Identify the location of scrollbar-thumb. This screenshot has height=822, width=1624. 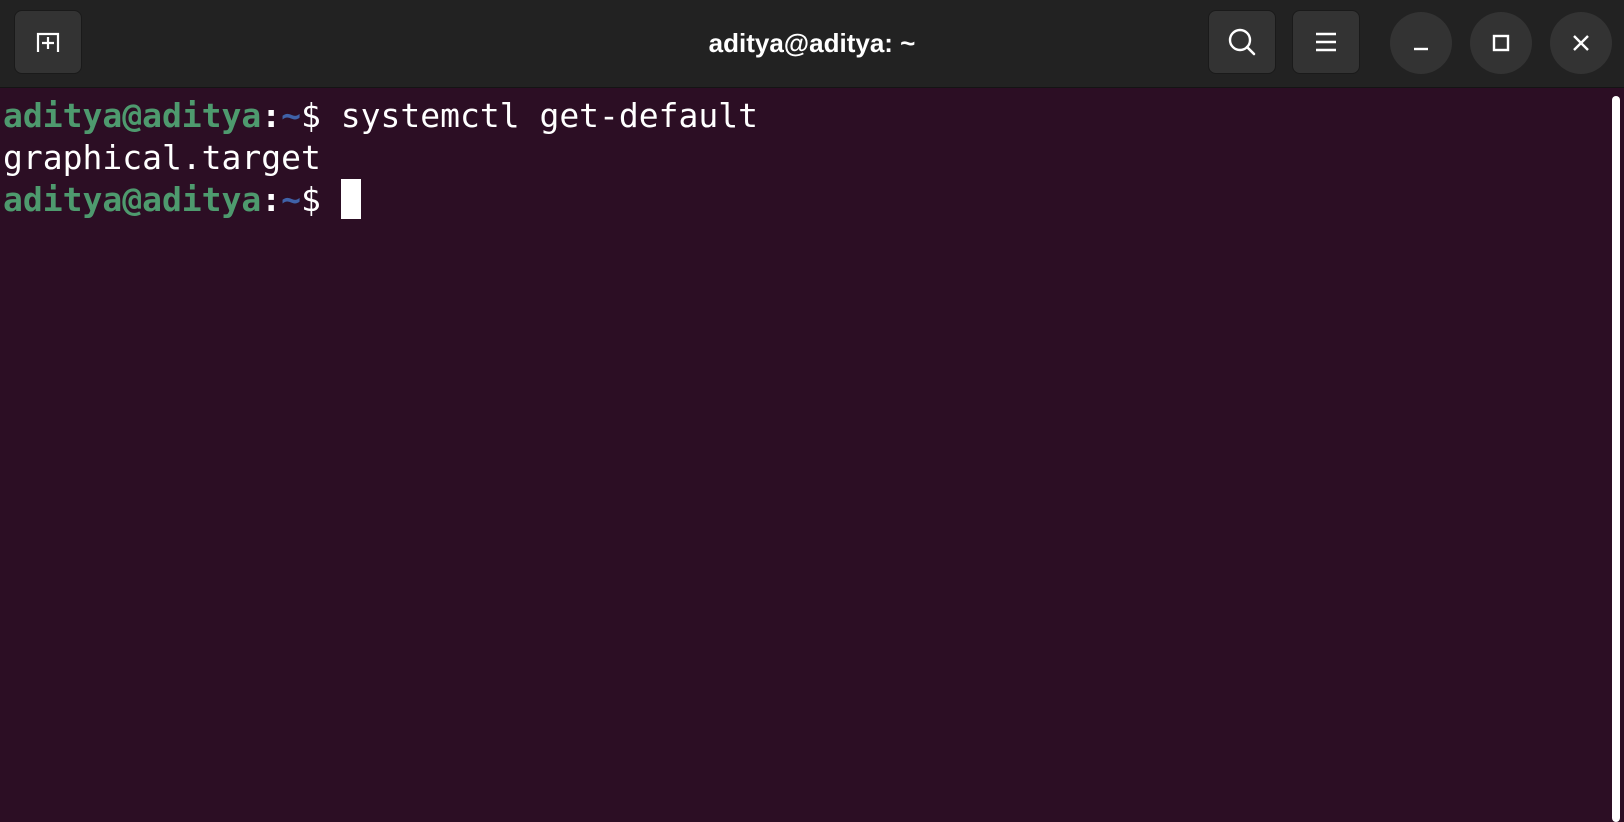
(1616, 459).